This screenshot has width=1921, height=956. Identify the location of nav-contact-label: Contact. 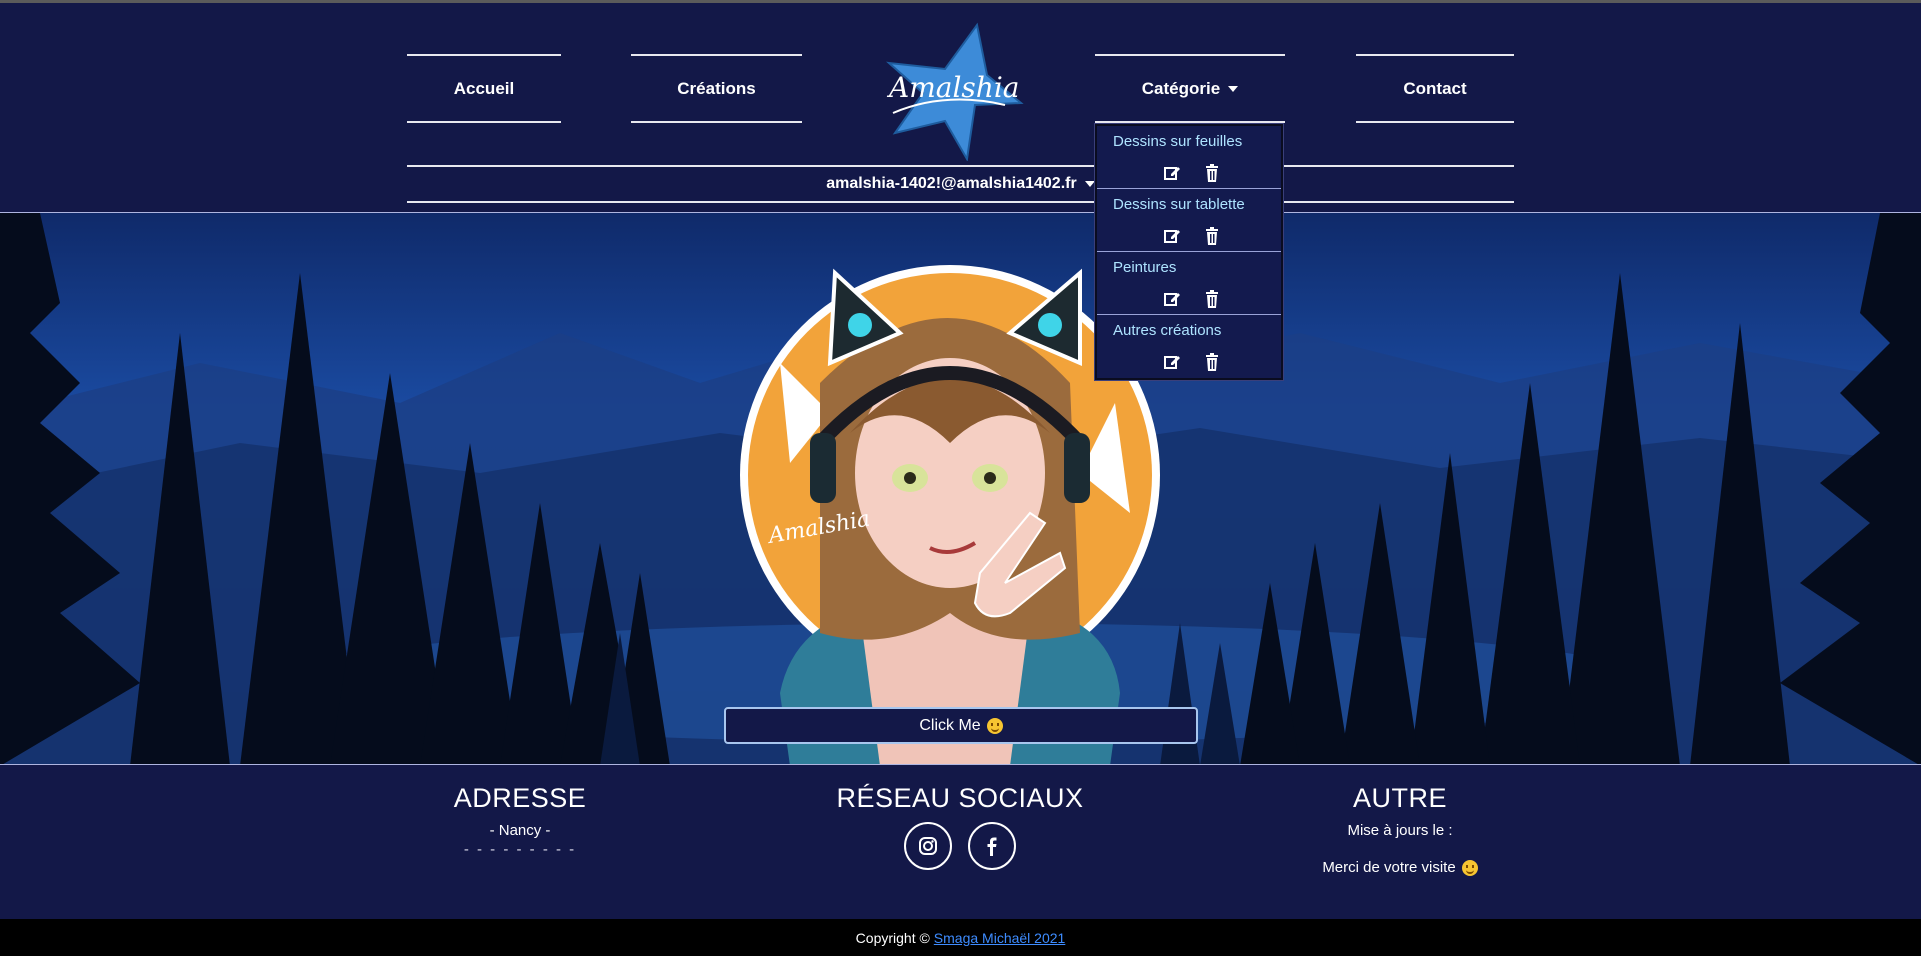
(1435, 88).